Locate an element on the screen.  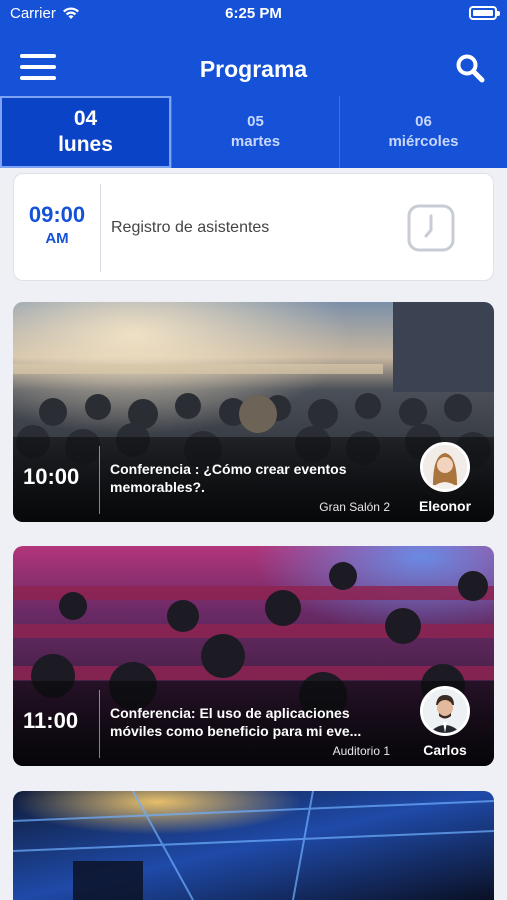
status-time: 6:25 PM is located at coordinates (253, 13).